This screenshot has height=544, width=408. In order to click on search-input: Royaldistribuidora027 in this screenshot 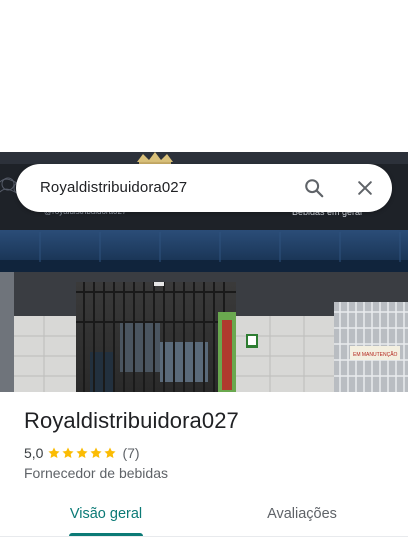, I will do `click(113, 188)`.